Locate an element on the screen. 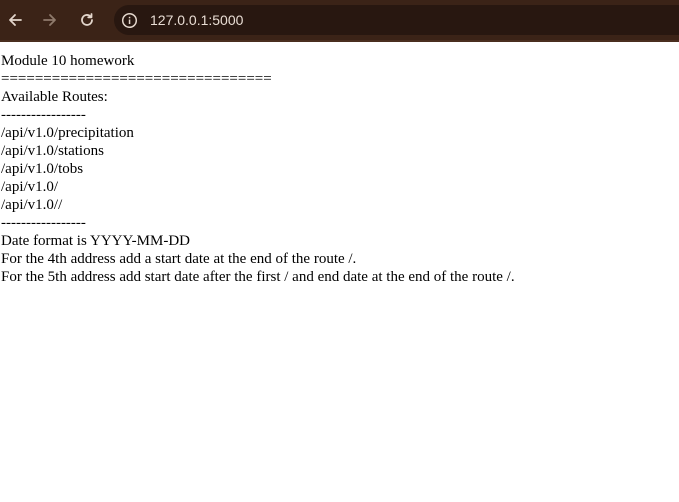  browser-toolbar: 127.0.0.1:5000 is located at coordinates (339, 21).